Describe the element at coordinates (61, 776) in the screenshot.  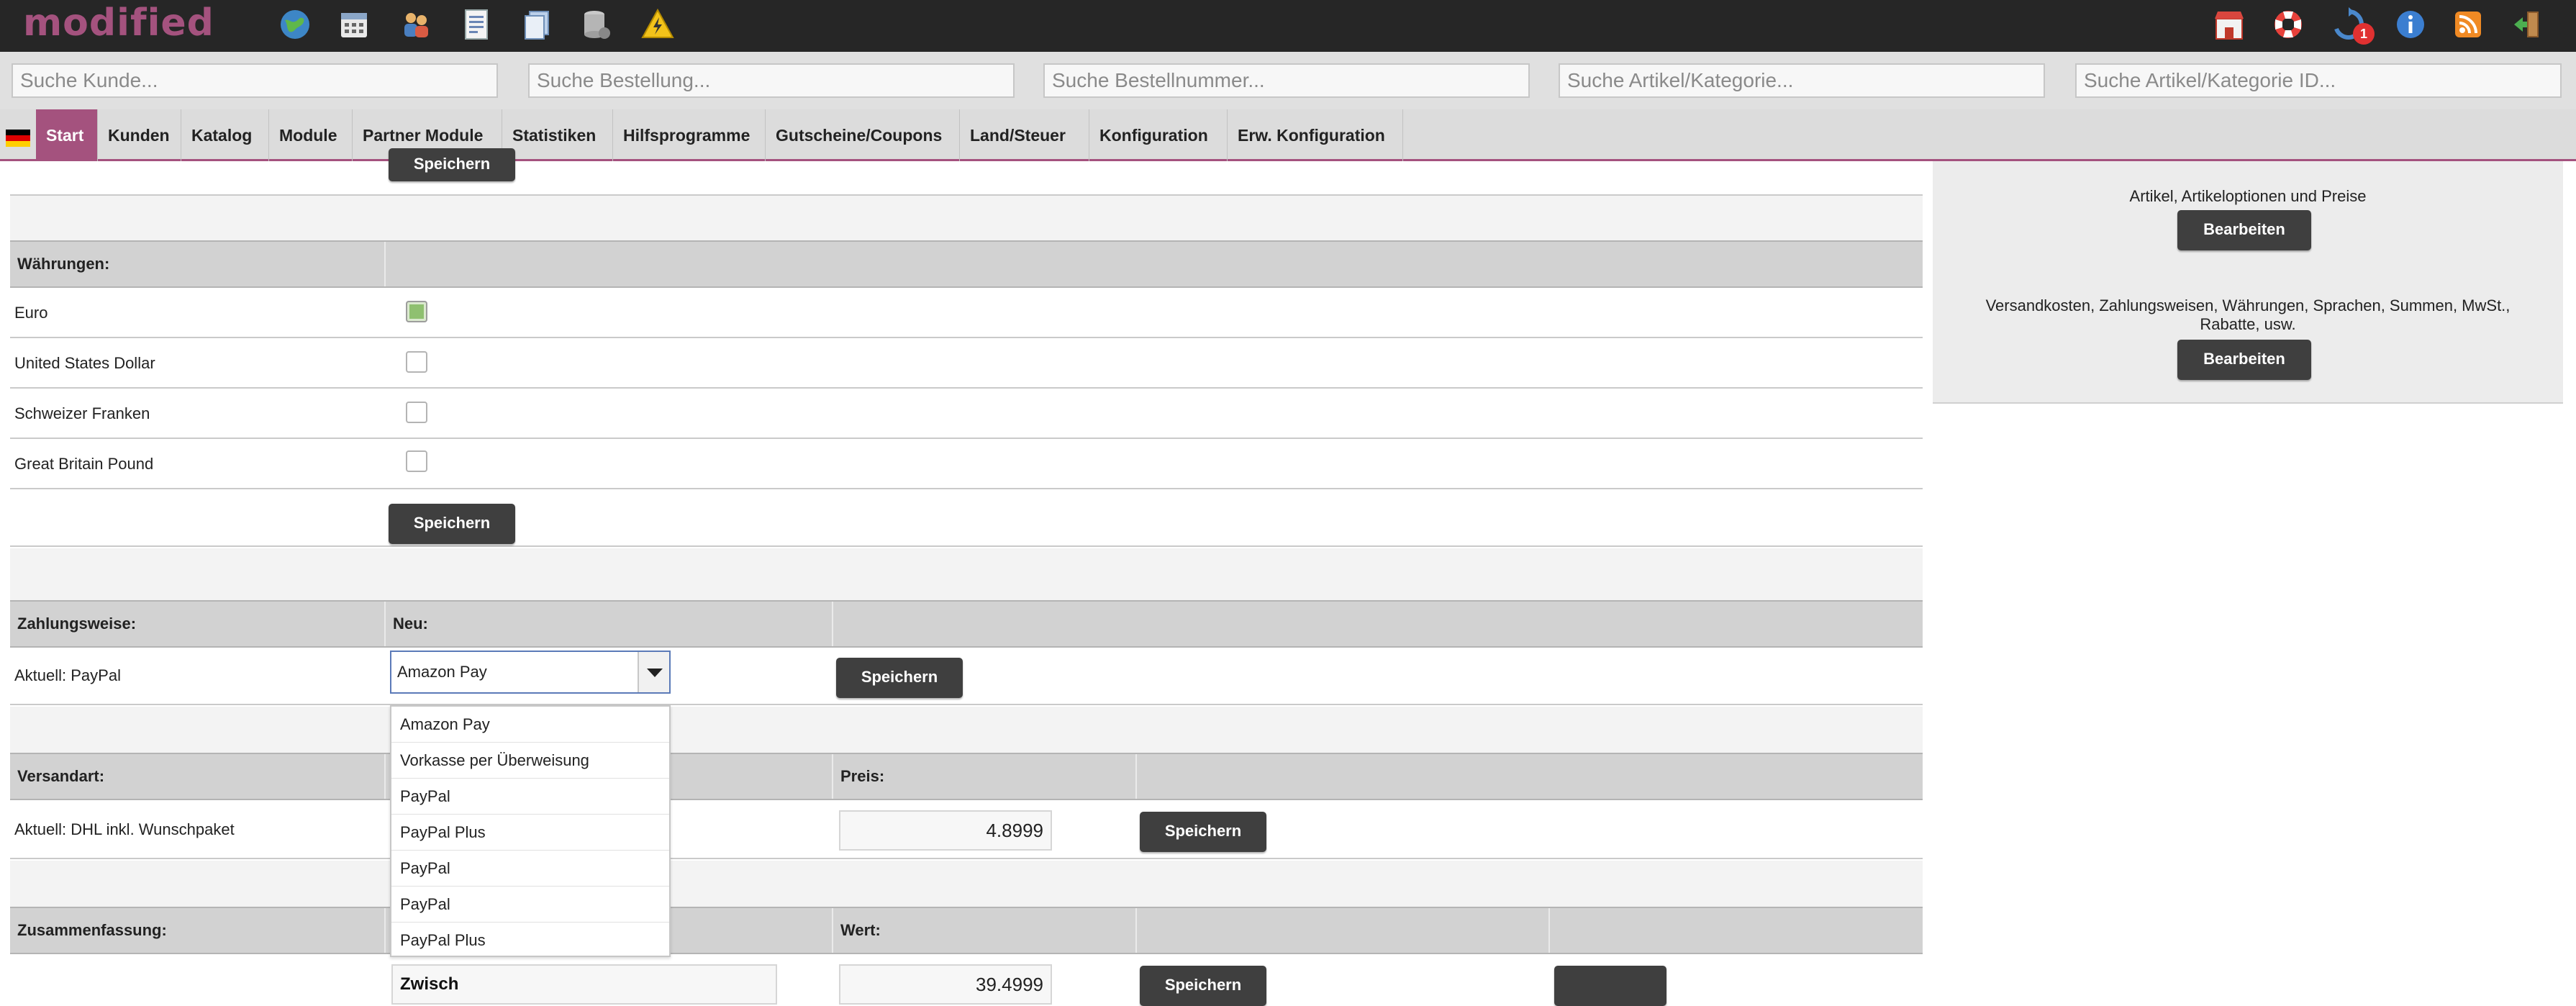
I see `shipping-header: Versandart:` at that location.